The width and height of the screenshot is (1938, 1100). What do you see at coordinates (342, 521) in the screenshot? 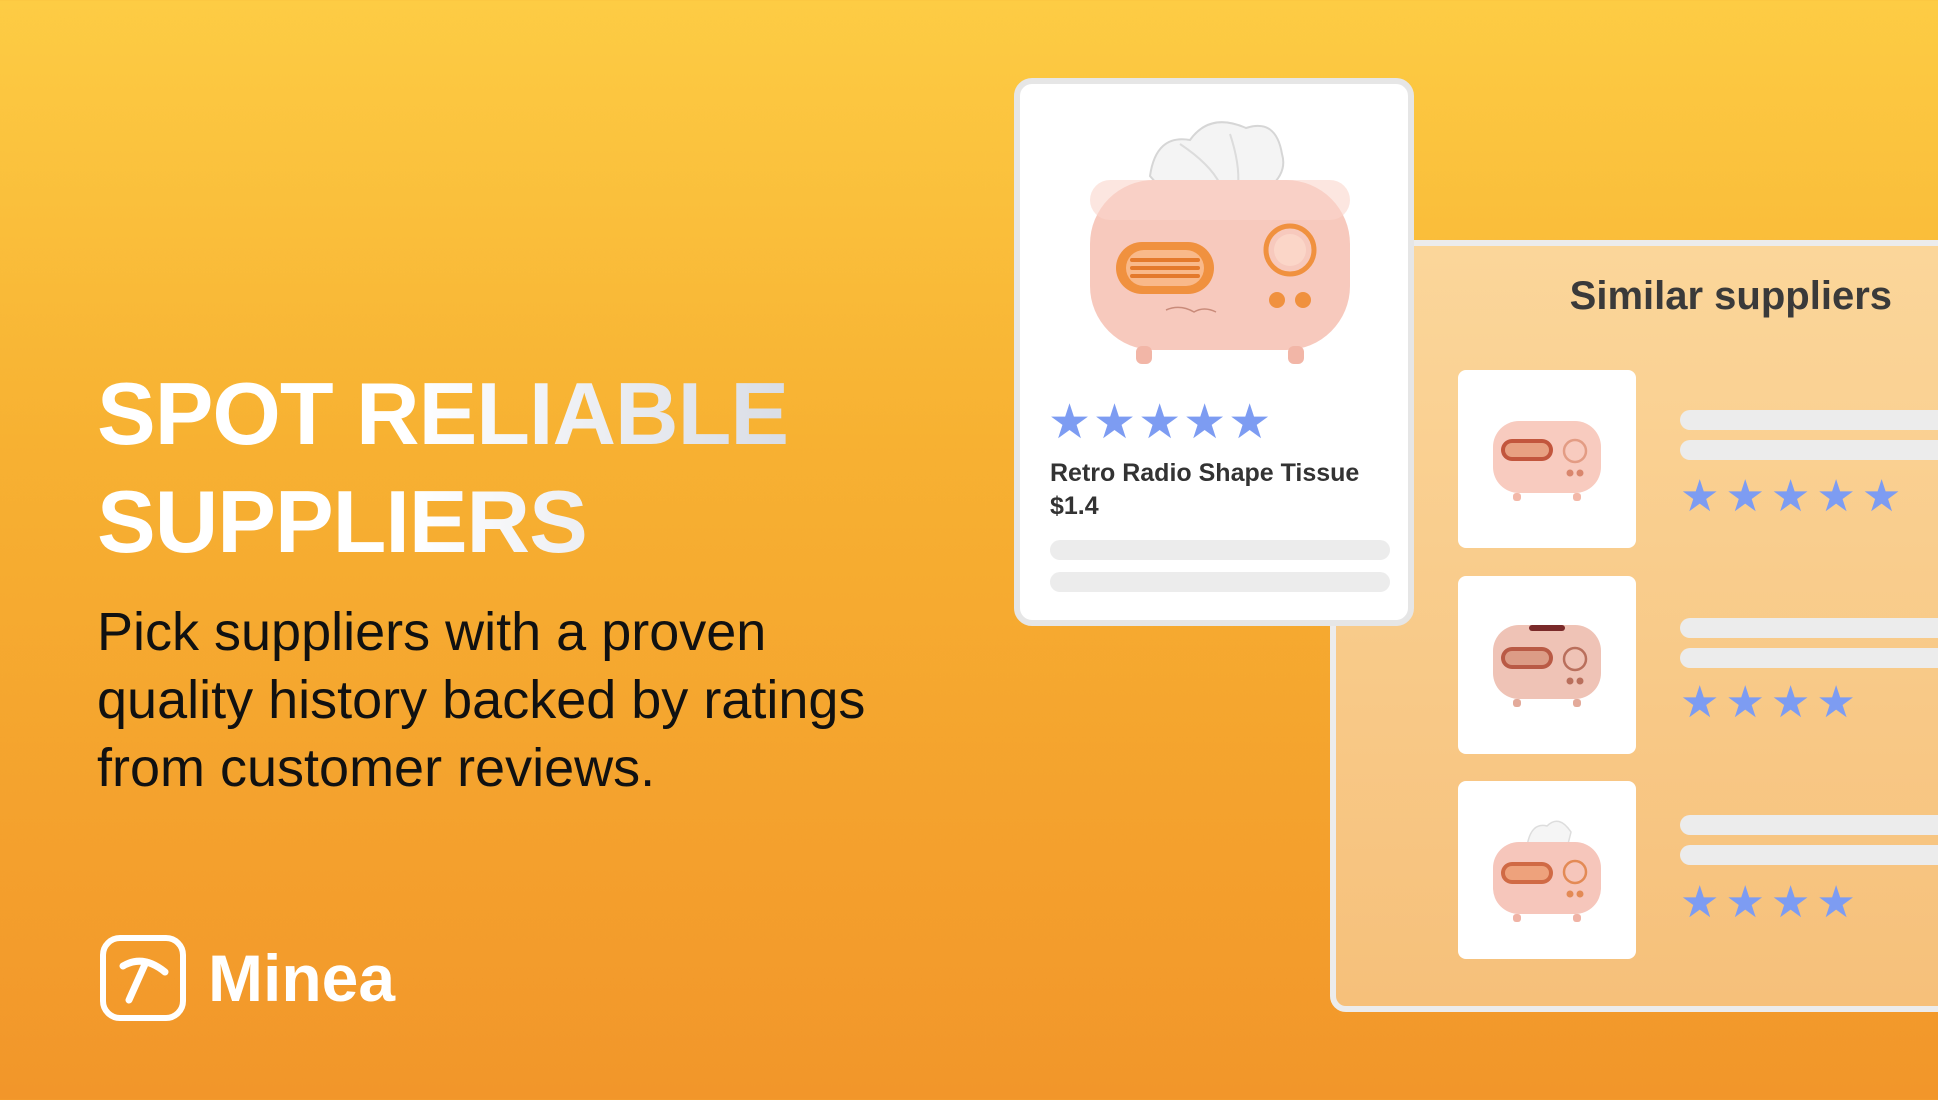
I see `headline-line-2: SUPPLIERS` at bounding box center [342, 521].